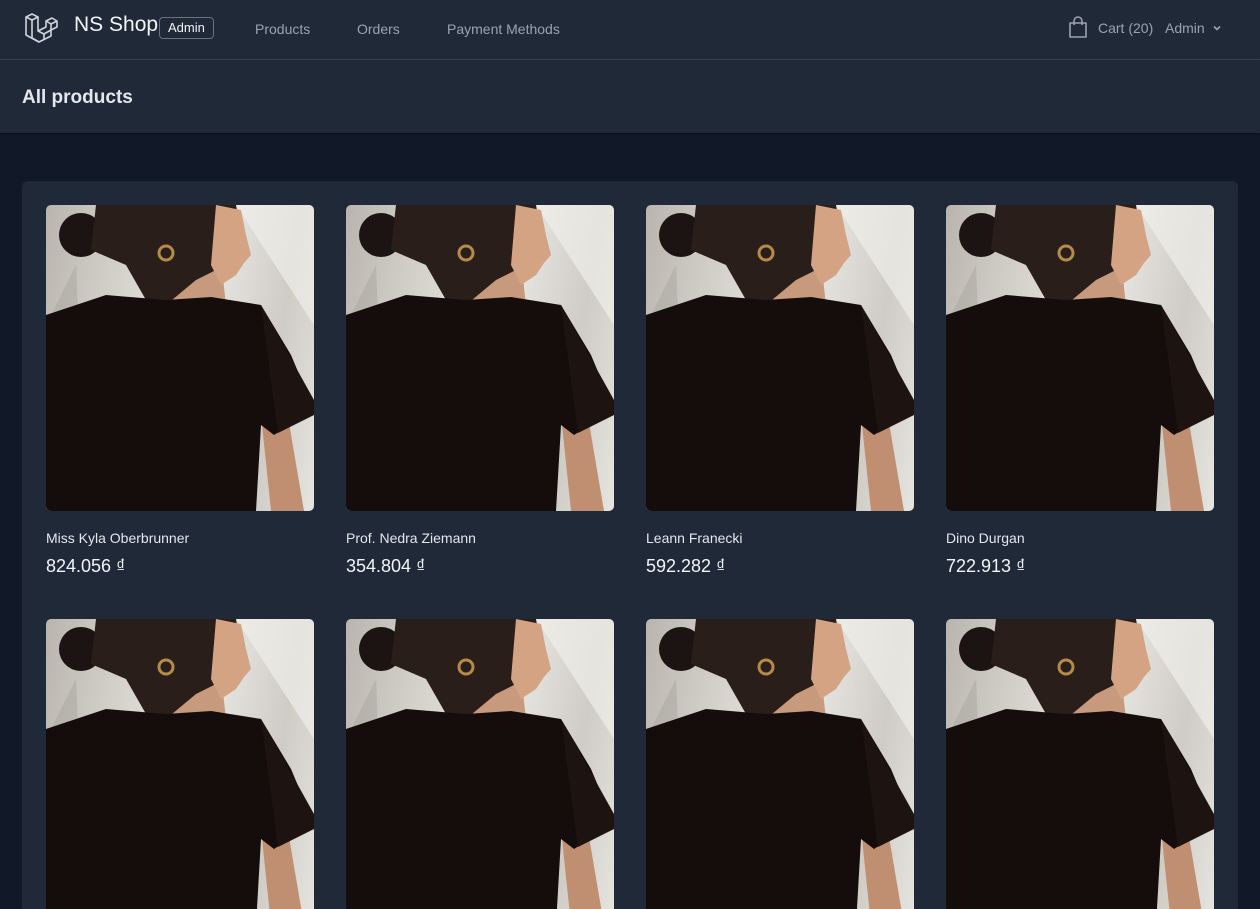  I want to click on product-price: 592.282 ₫, so click(686, 566).